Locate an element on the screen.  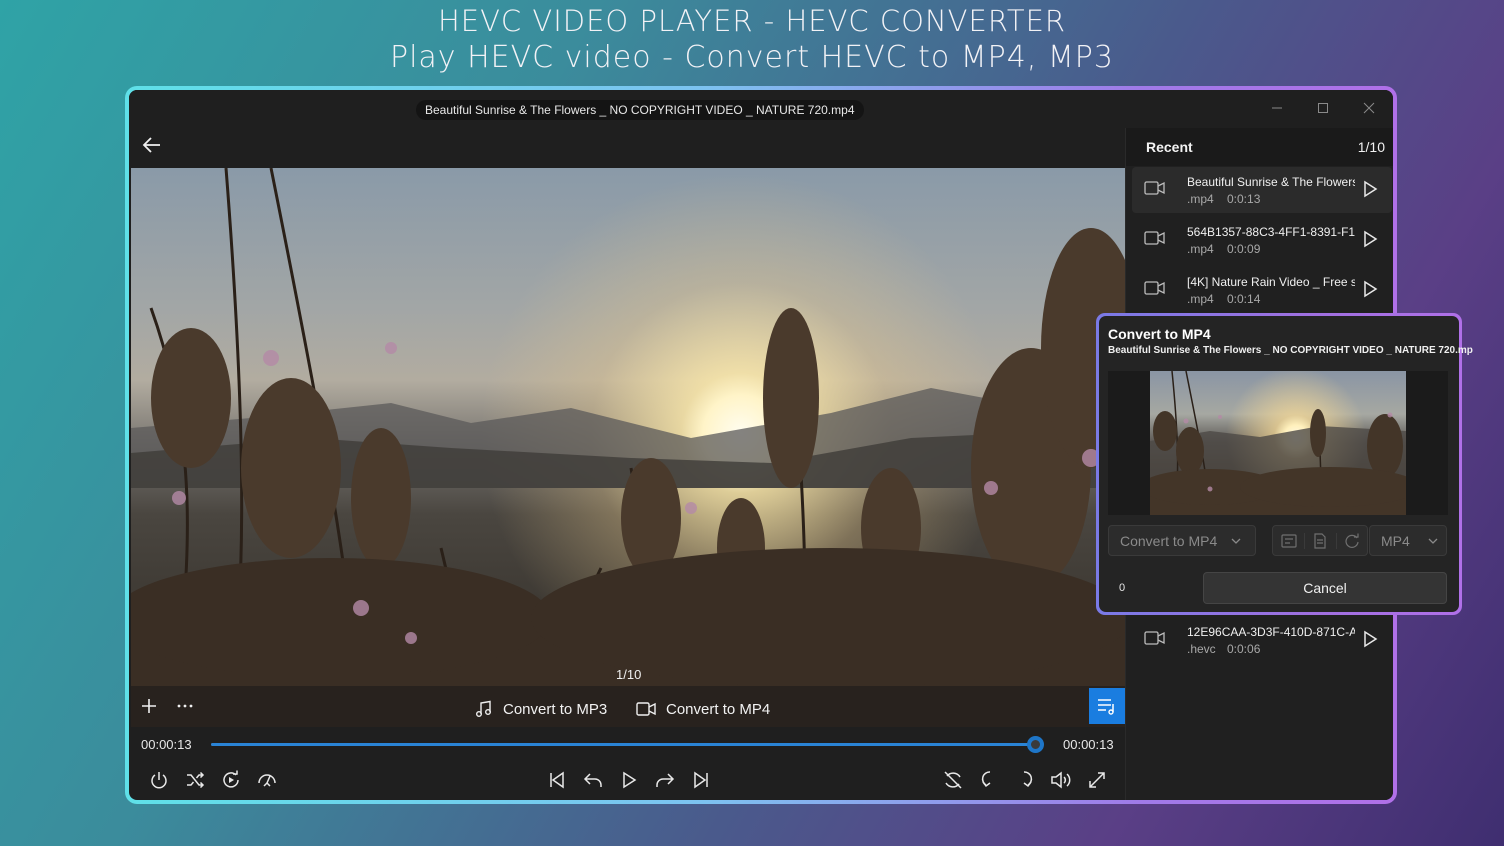
caption-icon is located at coordinates (1289, 540).